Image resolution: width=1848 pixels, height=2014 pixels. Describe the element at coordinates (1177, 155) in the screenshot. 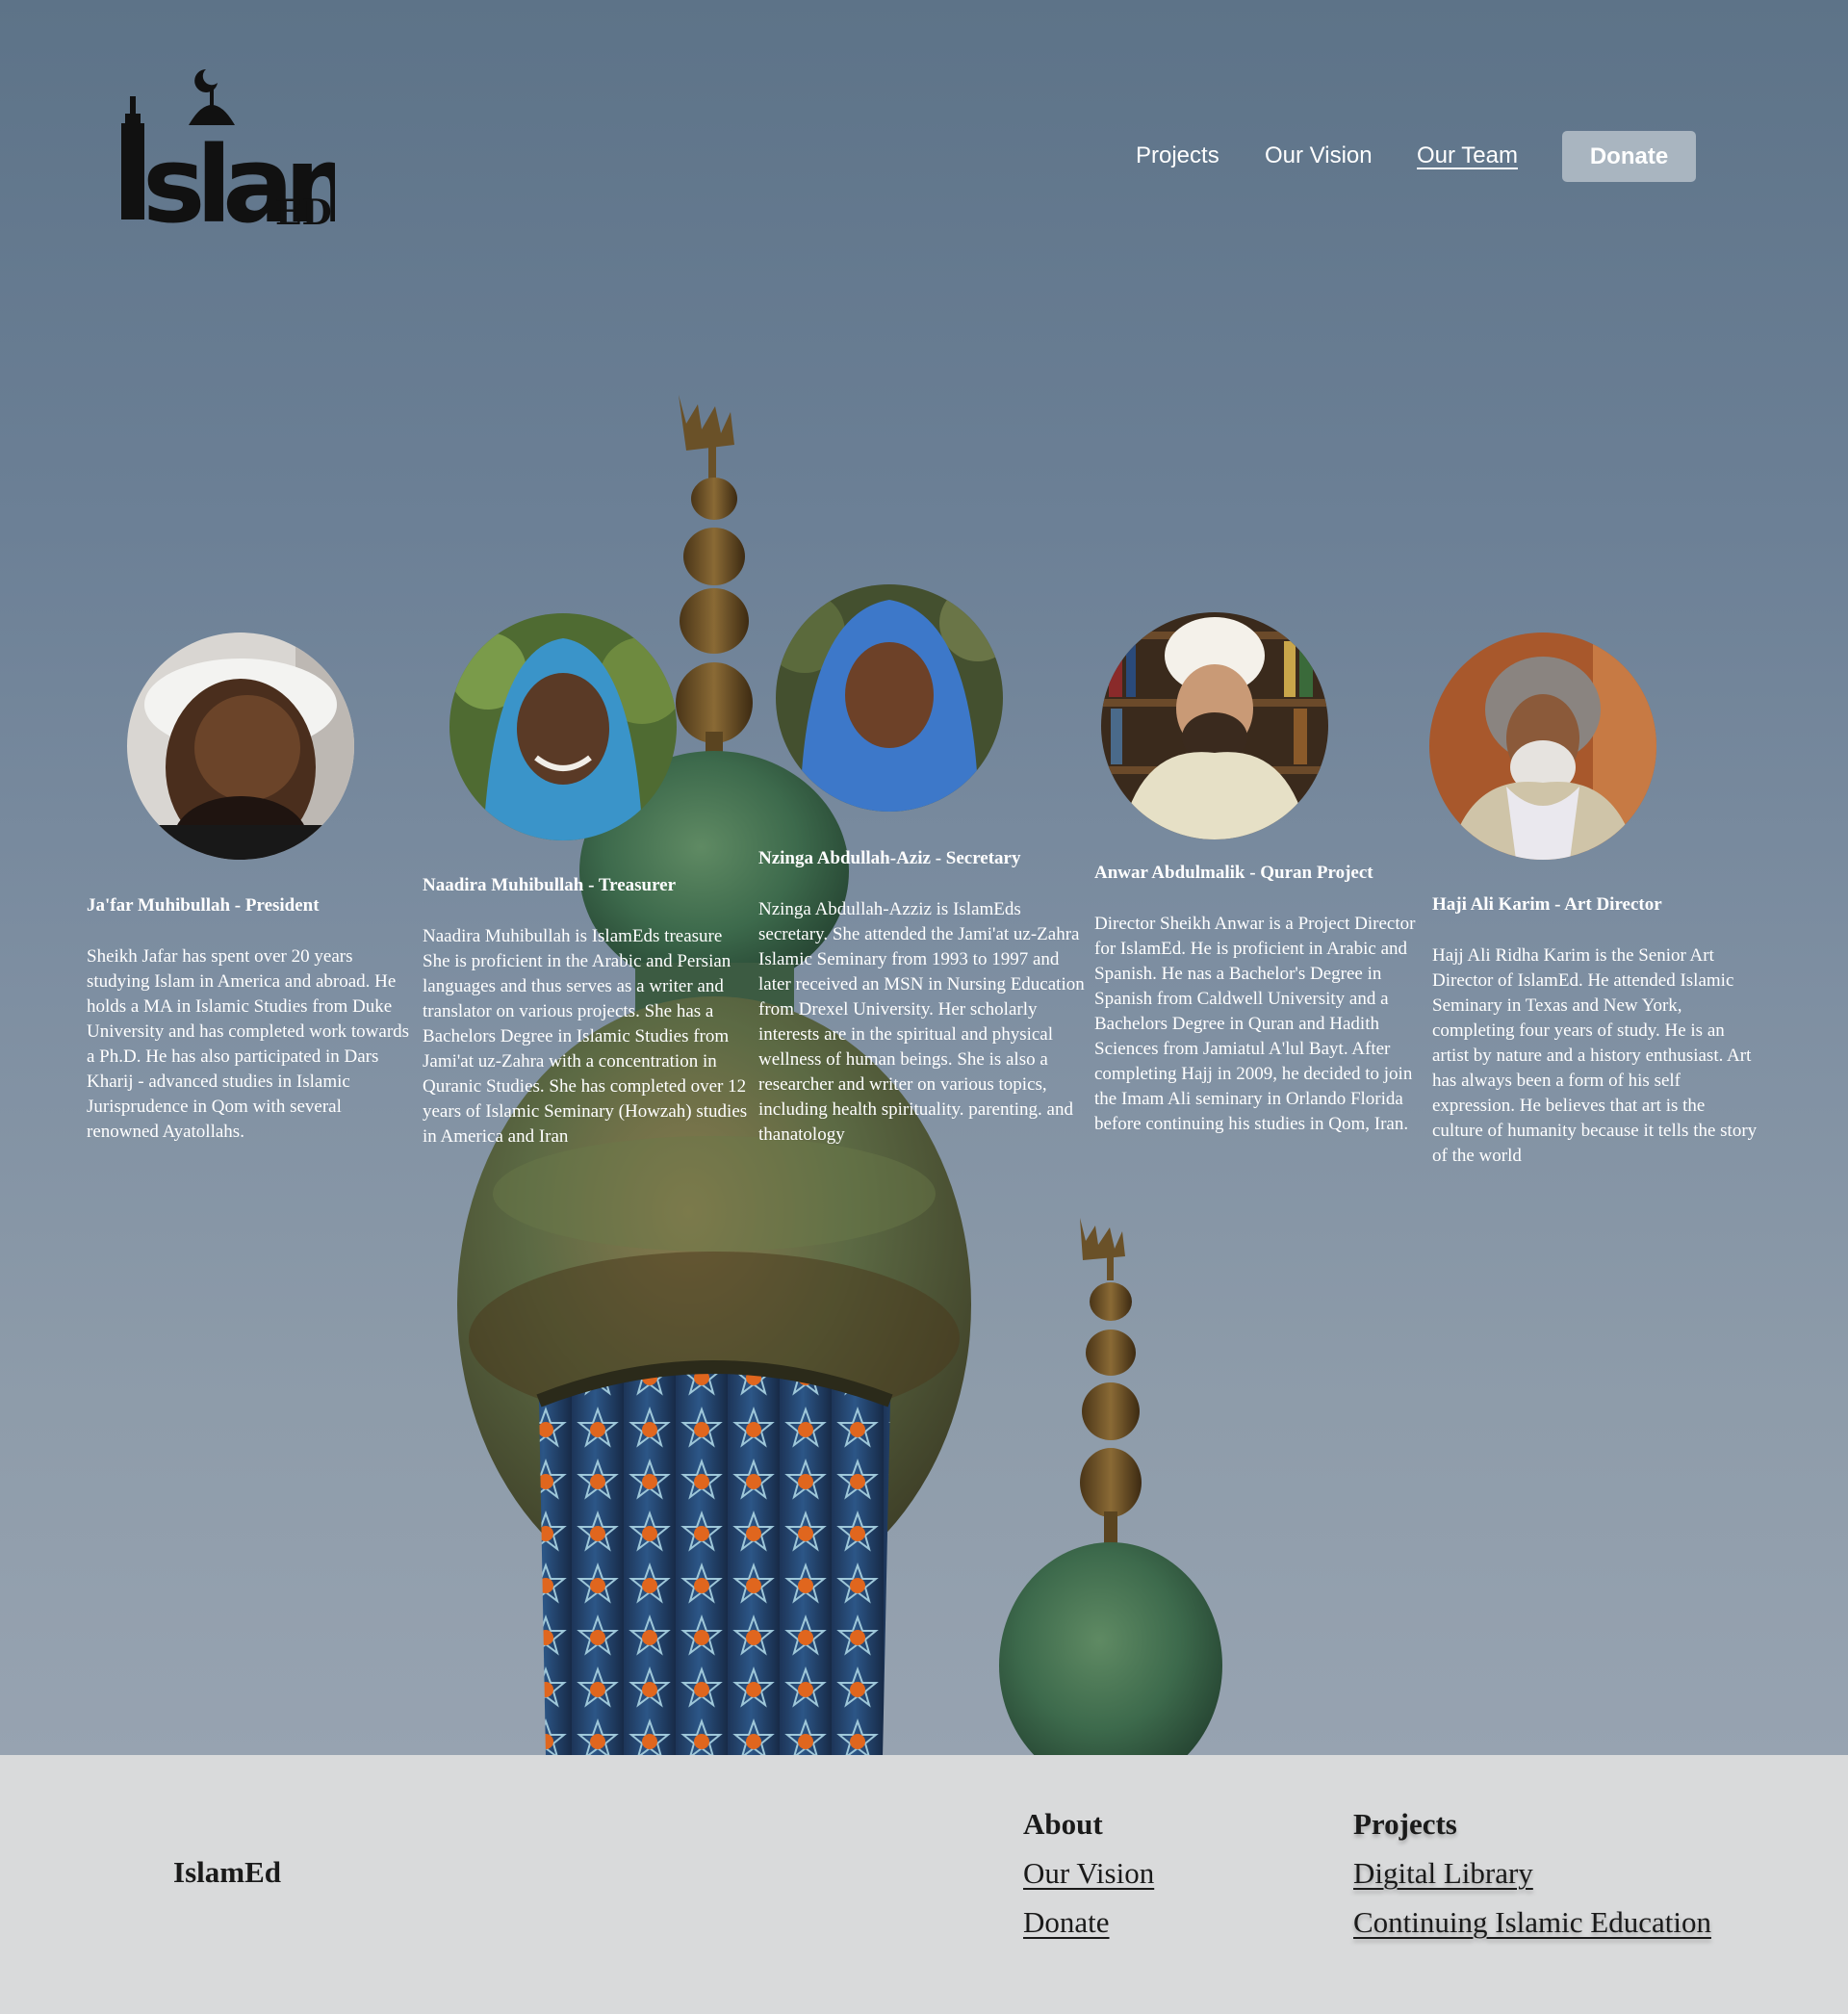

I see `nav-projects-link: Projects` at that location.